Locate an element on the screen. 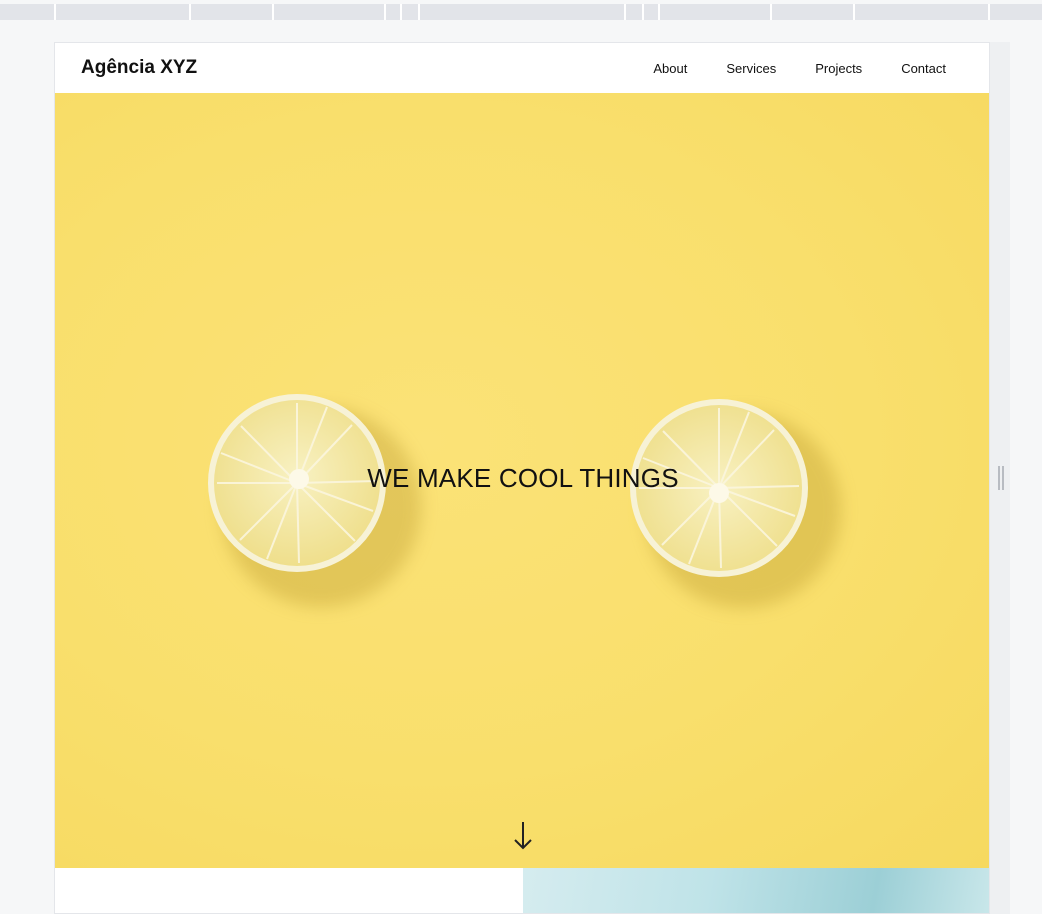  main-nav: About Services Projects Contact is located at coordinates (799, 68).